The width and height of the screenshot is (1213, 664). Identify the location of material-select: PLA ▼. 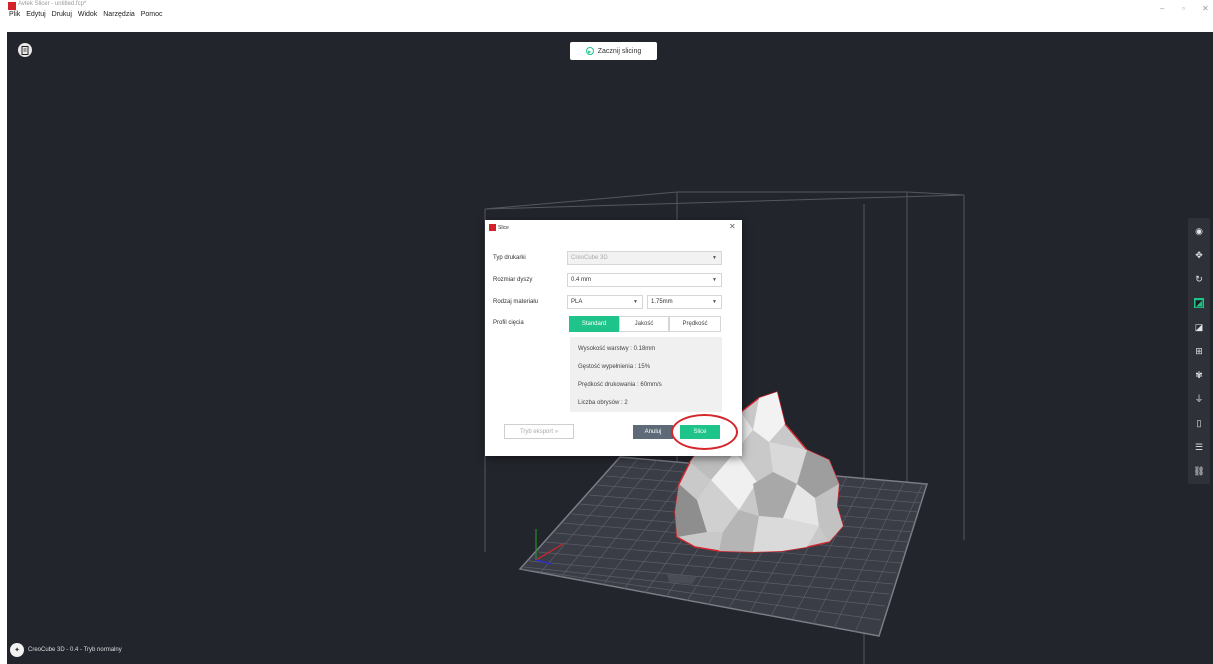
(605, 302).